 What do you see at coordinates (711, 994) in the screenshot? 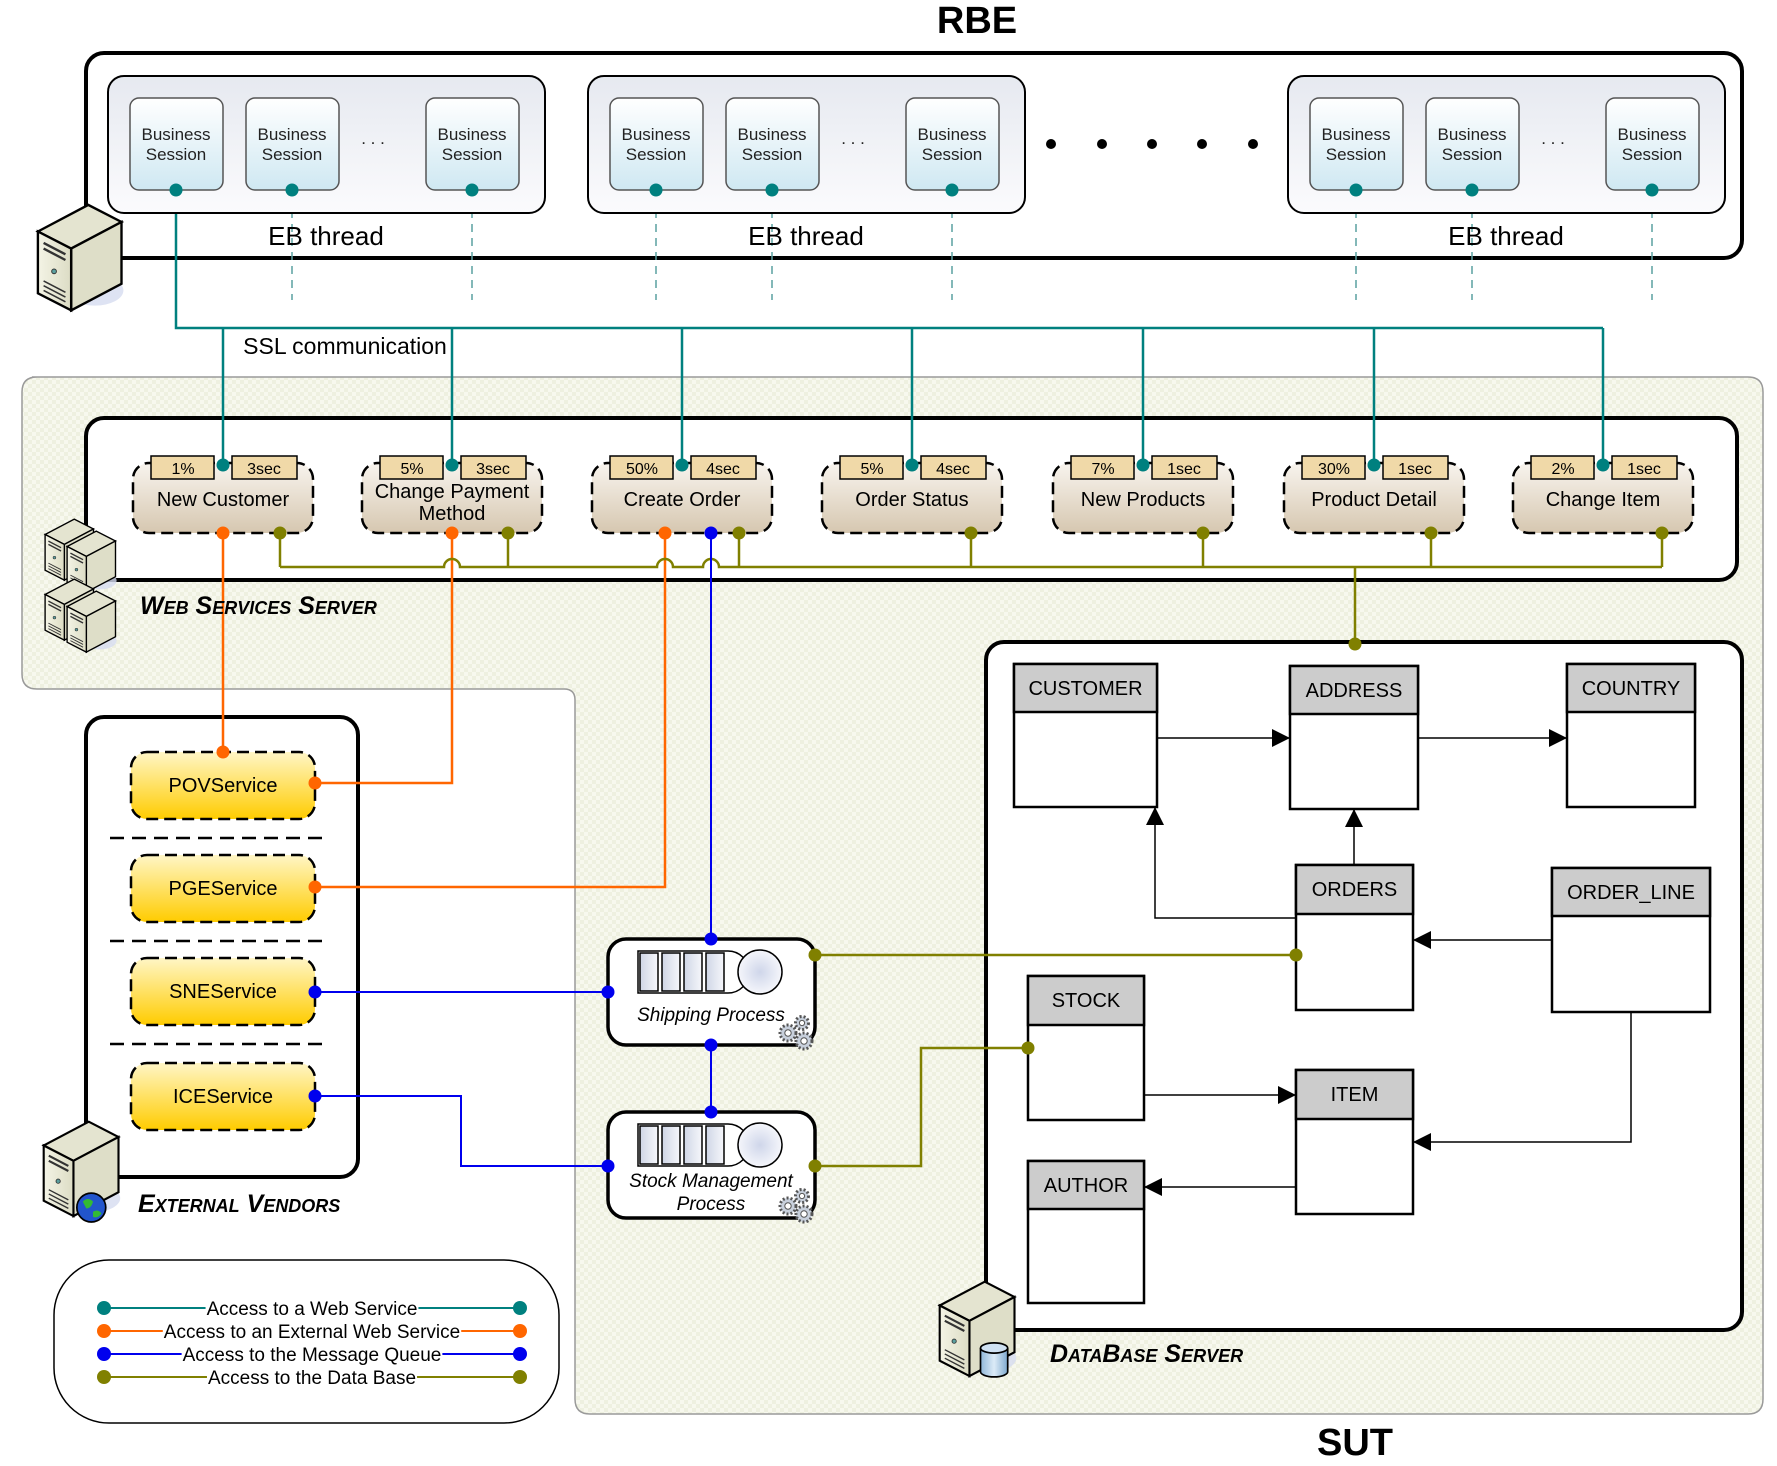
I see `process-shipping-process: Shipping Process` at bounding box center [711, 994].